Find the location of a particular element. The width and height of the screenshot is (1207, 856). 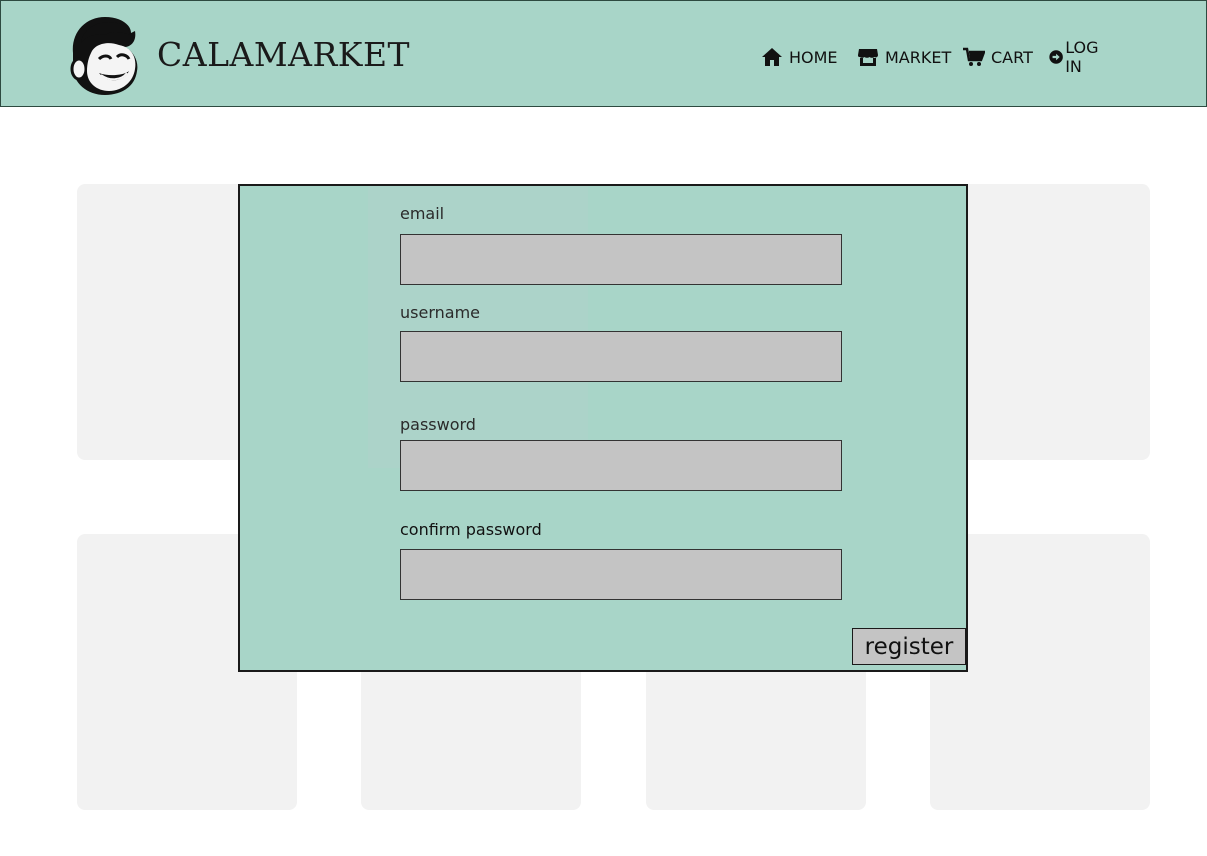

nav-cart: CART is located at coordinates (998, 57).